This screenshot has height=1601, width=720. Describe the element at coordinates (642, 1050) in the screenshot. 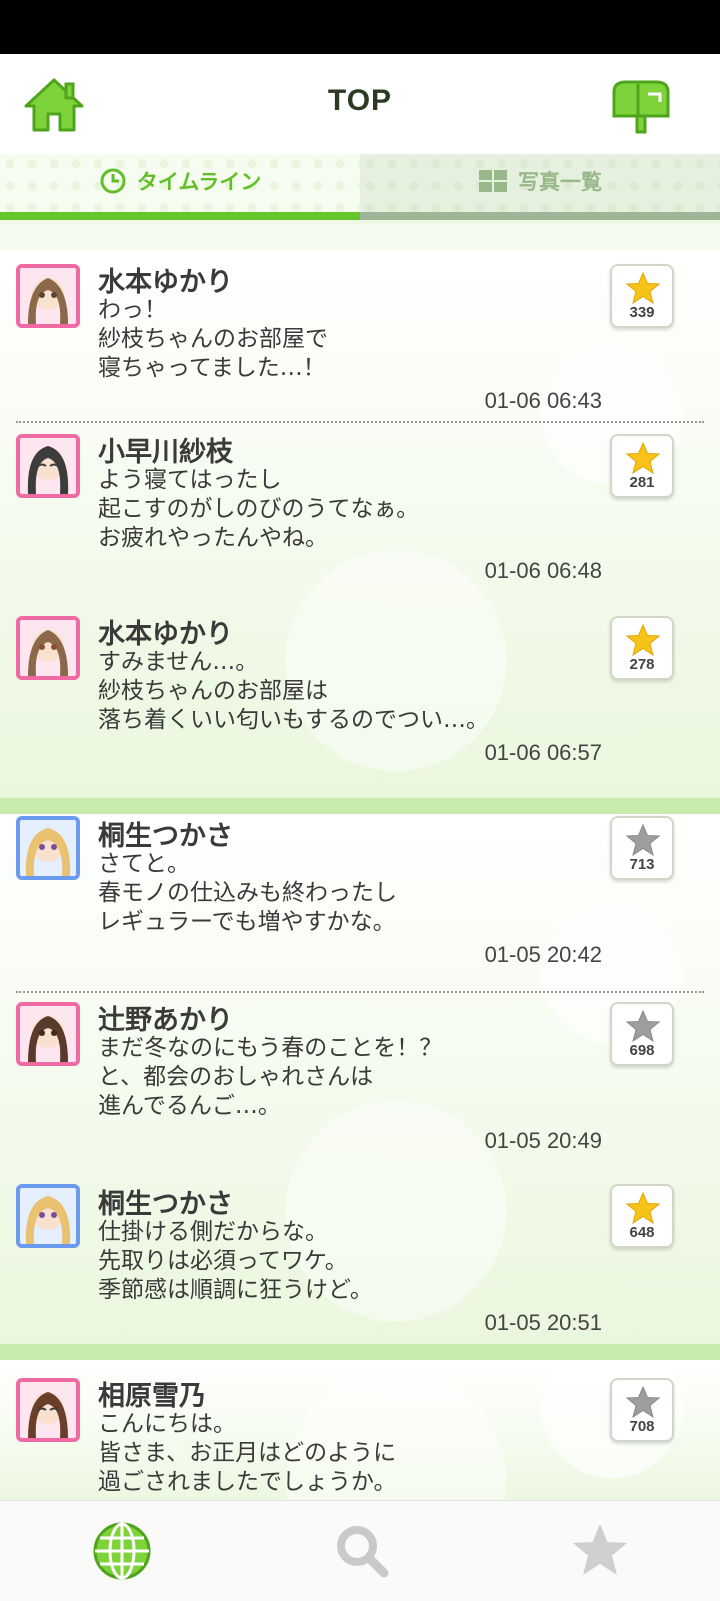

I see `like-count: 698` at that location.